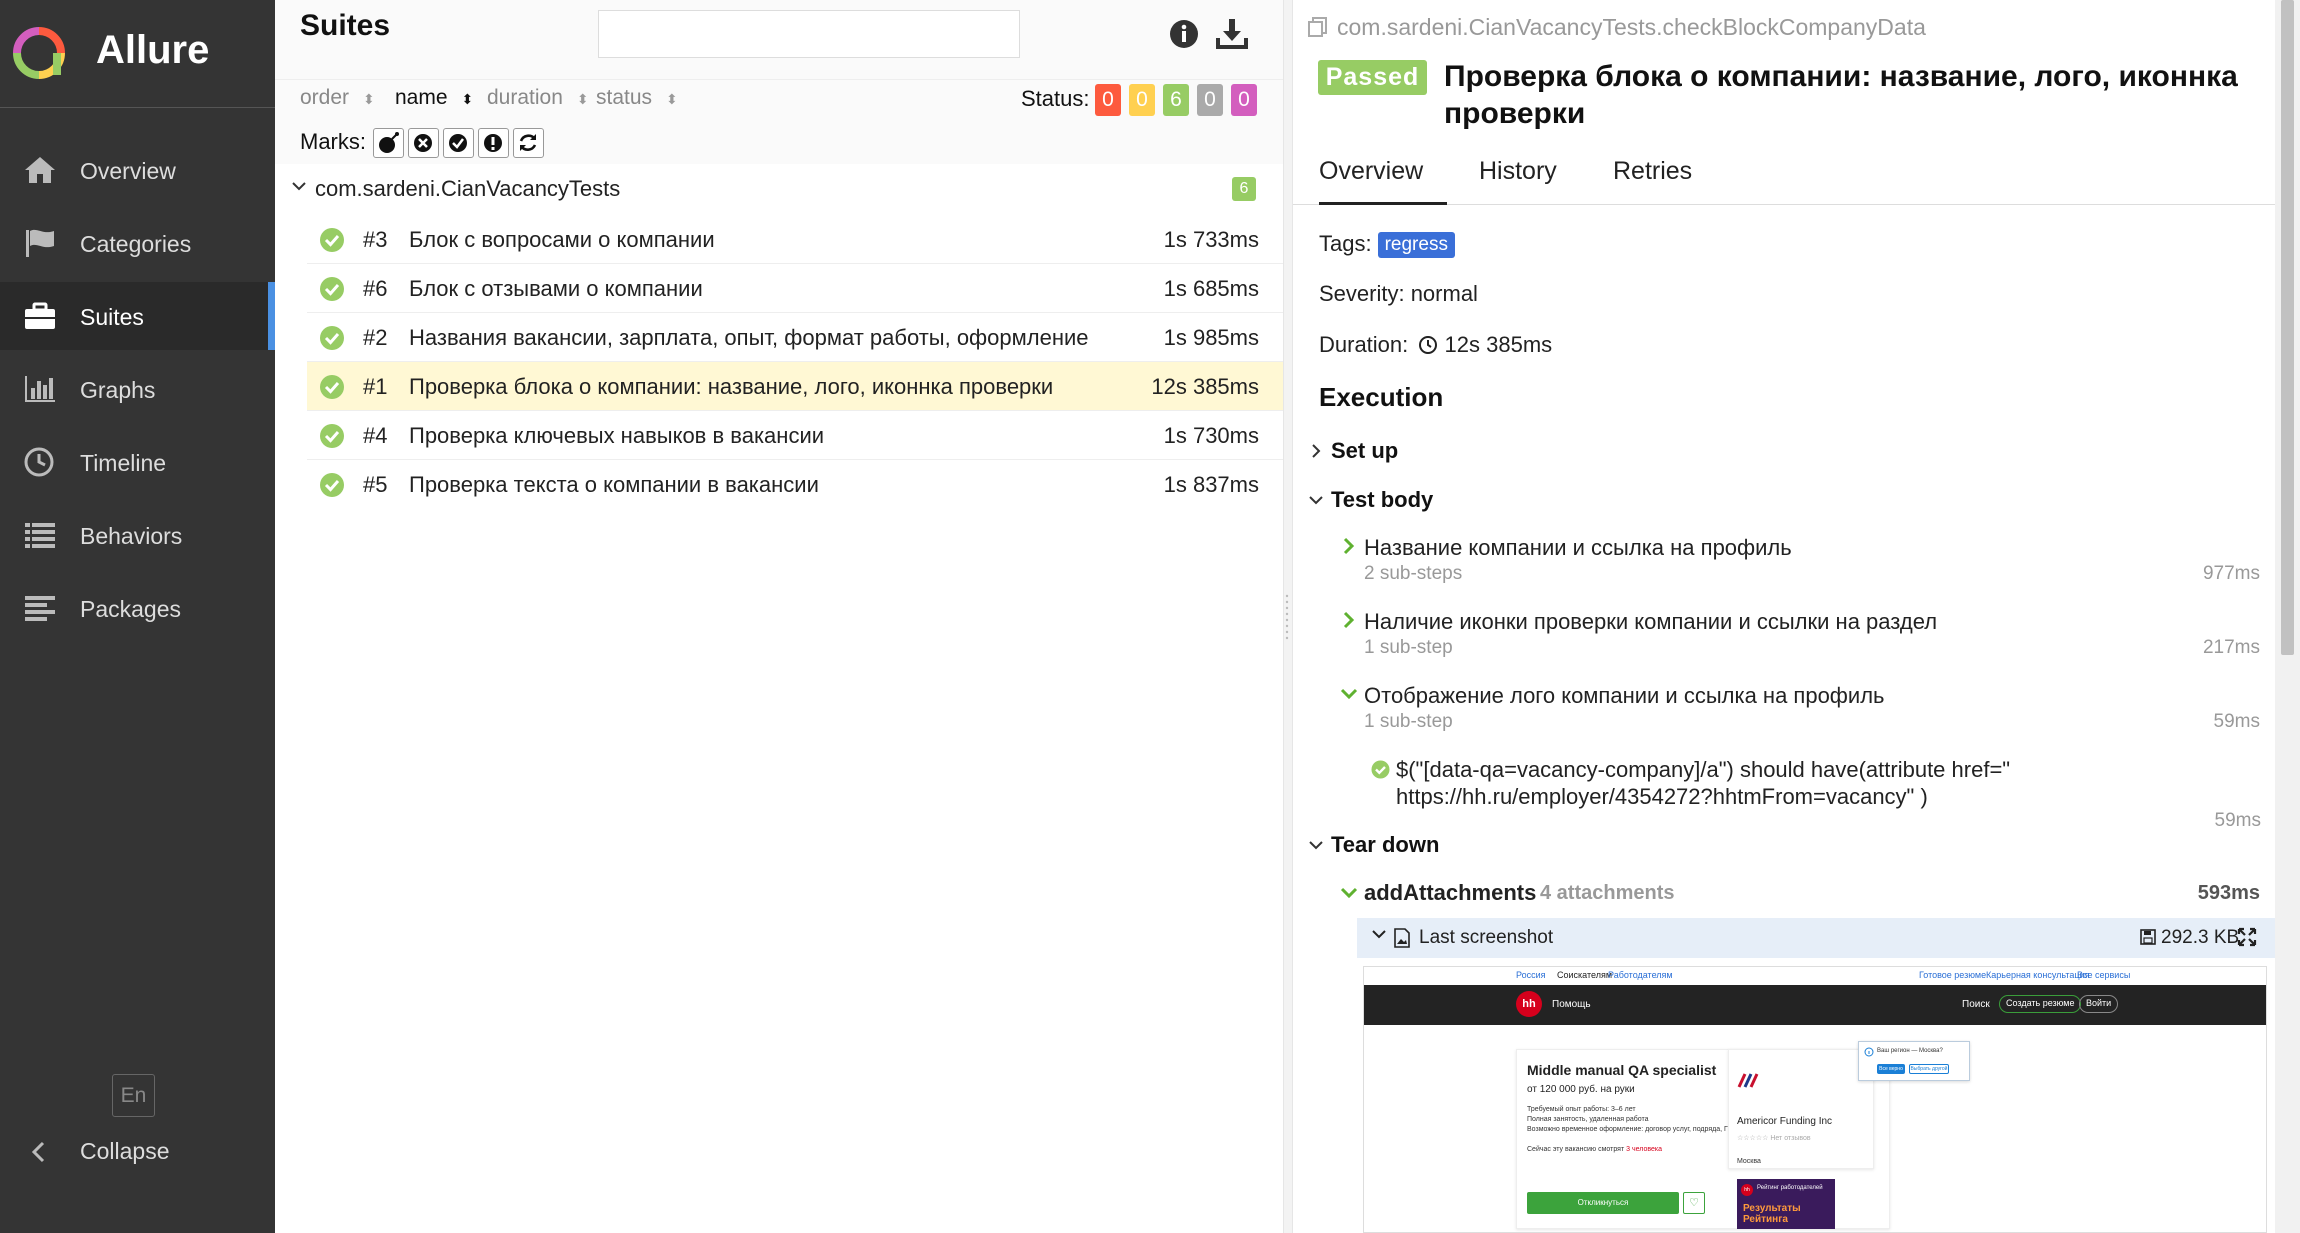 Image resolution: width=2300 pixels, height=1233 pixels. I want to click on sort-name: name ⬍, so click(434, 98).